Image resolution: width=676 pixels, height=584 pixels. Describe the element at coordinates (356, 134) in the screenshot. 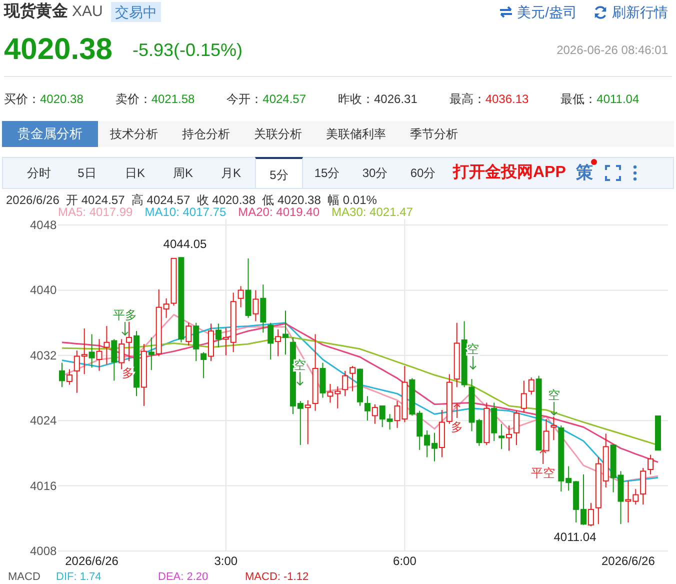

I see `analysis-tab: 美联储利率` at that location.